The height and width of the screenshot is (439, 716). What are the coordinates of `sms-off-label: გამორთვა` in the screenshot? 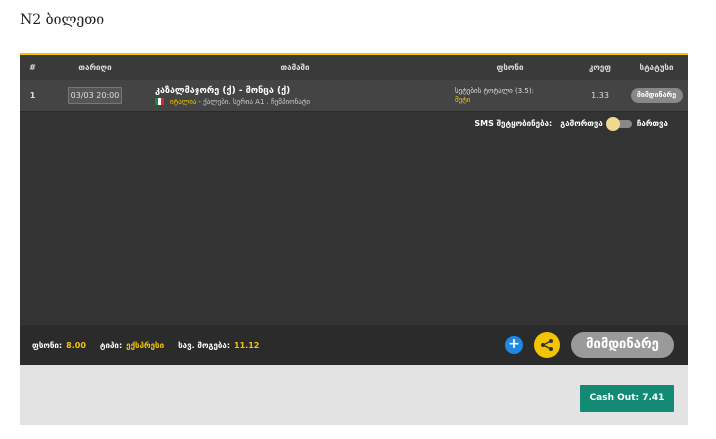 It's located at (581, 123).